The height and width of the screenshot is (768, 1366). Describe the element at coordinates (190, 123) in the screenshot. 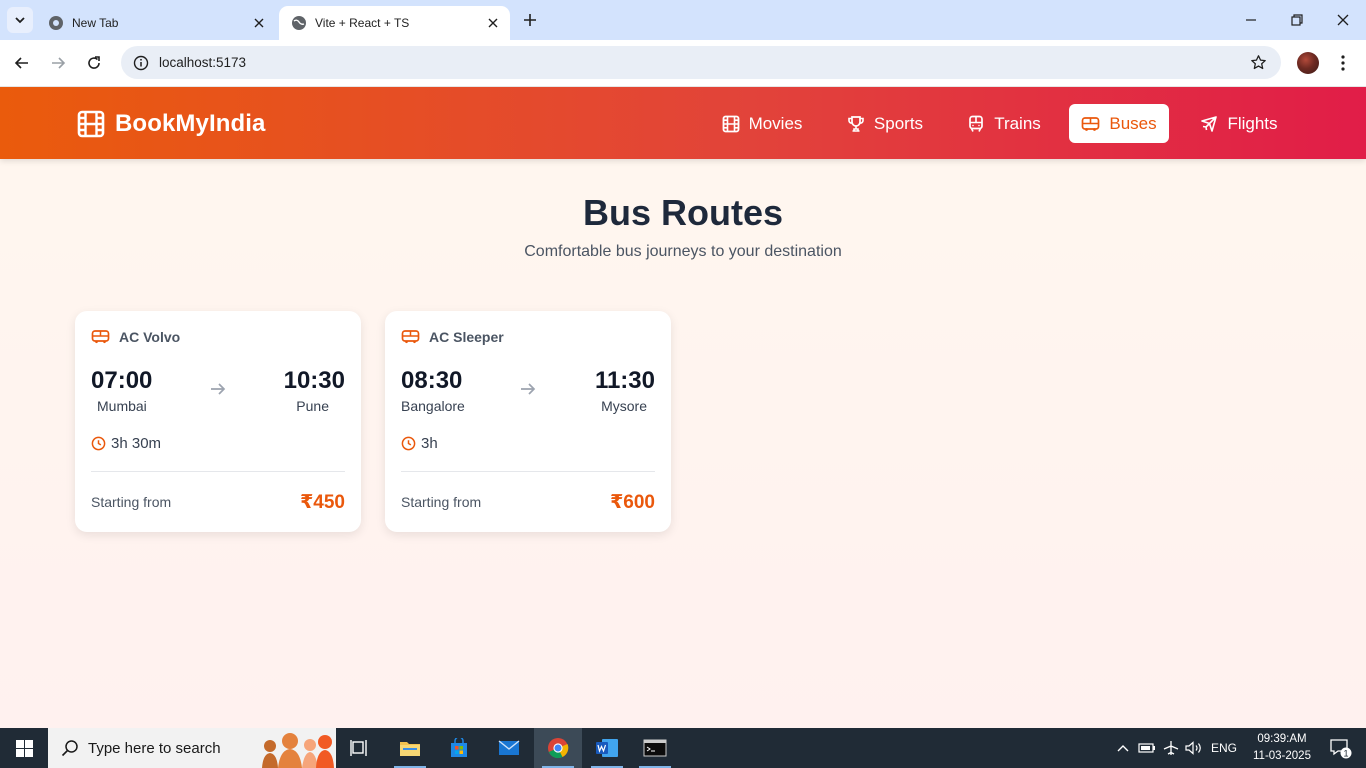

I see `brand-name: BookMyIndia` at that location.